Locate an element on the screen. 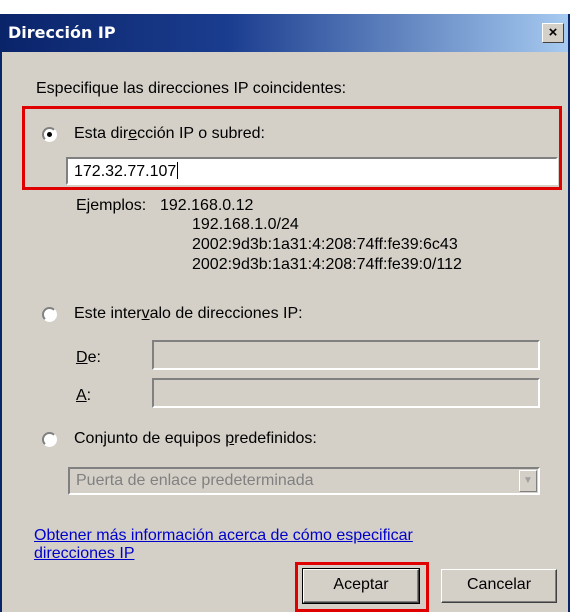 The image size is (570, 612). from-label: De: is located at coordinates (88, 357).